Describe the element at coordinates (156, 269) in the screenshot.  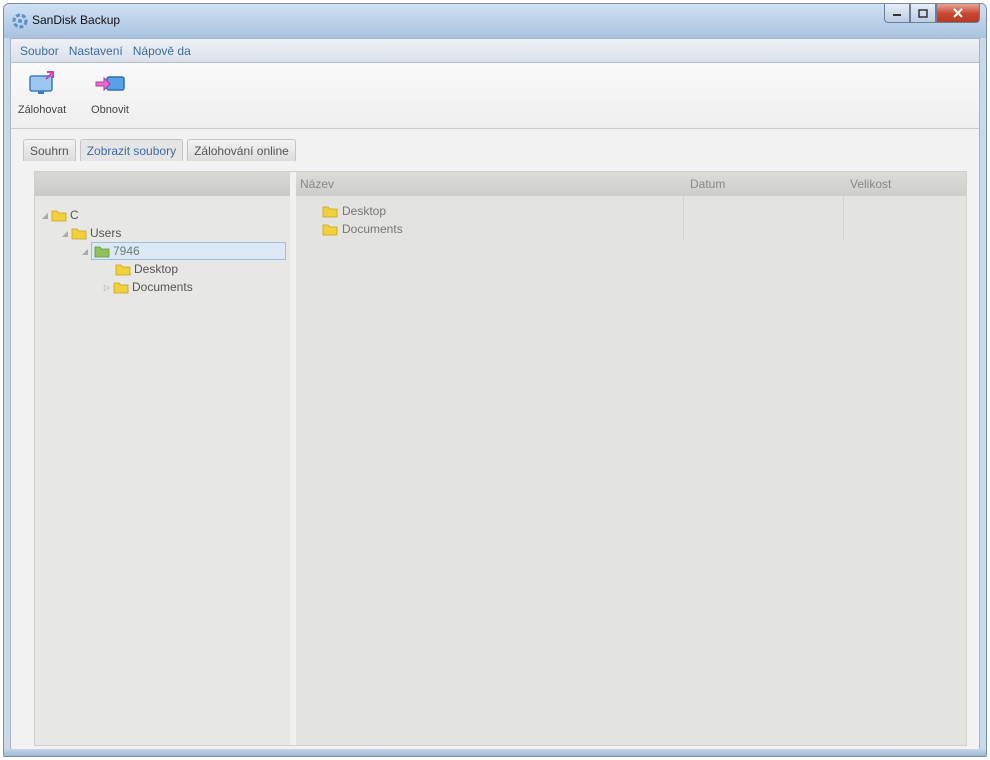
I see `tree-node-label: Desktop` at that location.